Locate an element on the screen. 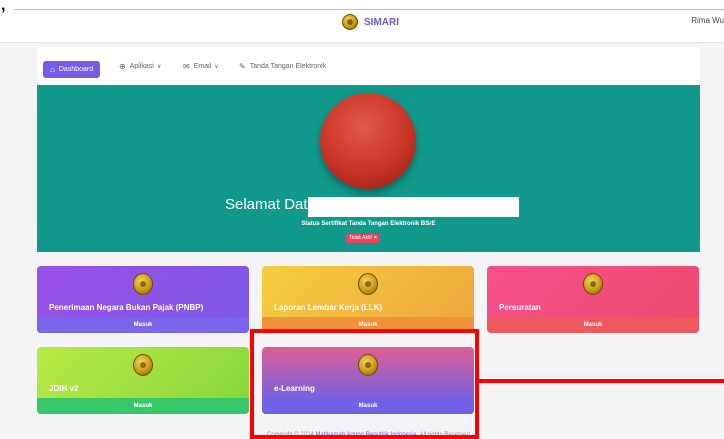 The width and height of the screenshot is (724, 439). highlight-annotation-line is located at coordinates (601, 381).